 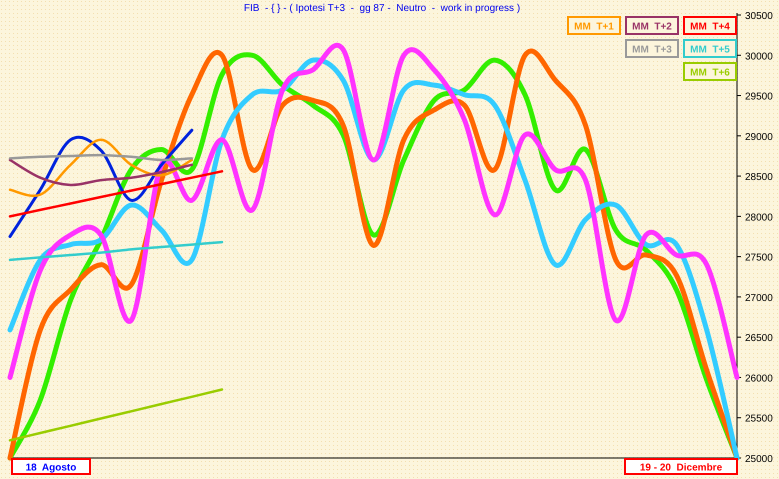 What do you see at coordinates (759, 459) in the screenshot?
I see `y-tick-label: 25000` at bounding box center [759, 459].